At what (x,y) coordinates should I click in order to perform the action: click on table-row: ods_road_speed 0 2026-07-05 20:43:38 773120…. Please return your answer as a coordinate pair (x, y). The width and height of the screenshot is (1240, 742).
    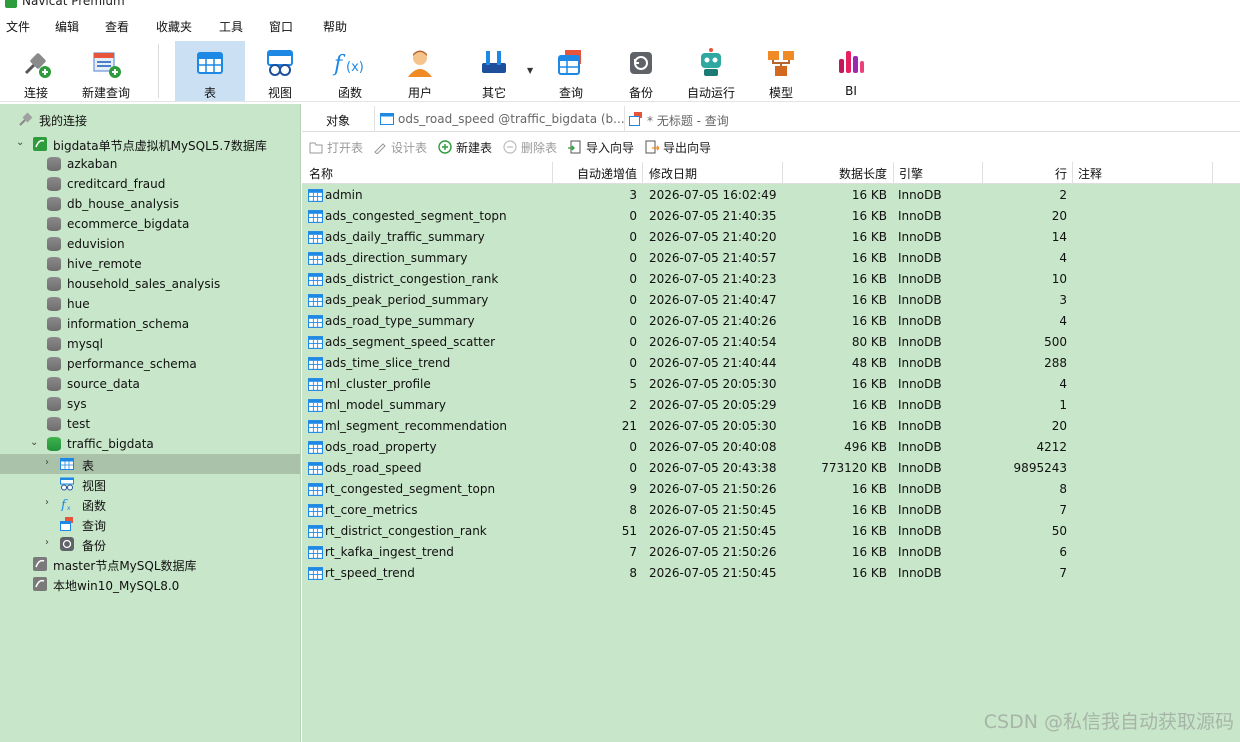
    Looking at the image, I should click on (771, 468).